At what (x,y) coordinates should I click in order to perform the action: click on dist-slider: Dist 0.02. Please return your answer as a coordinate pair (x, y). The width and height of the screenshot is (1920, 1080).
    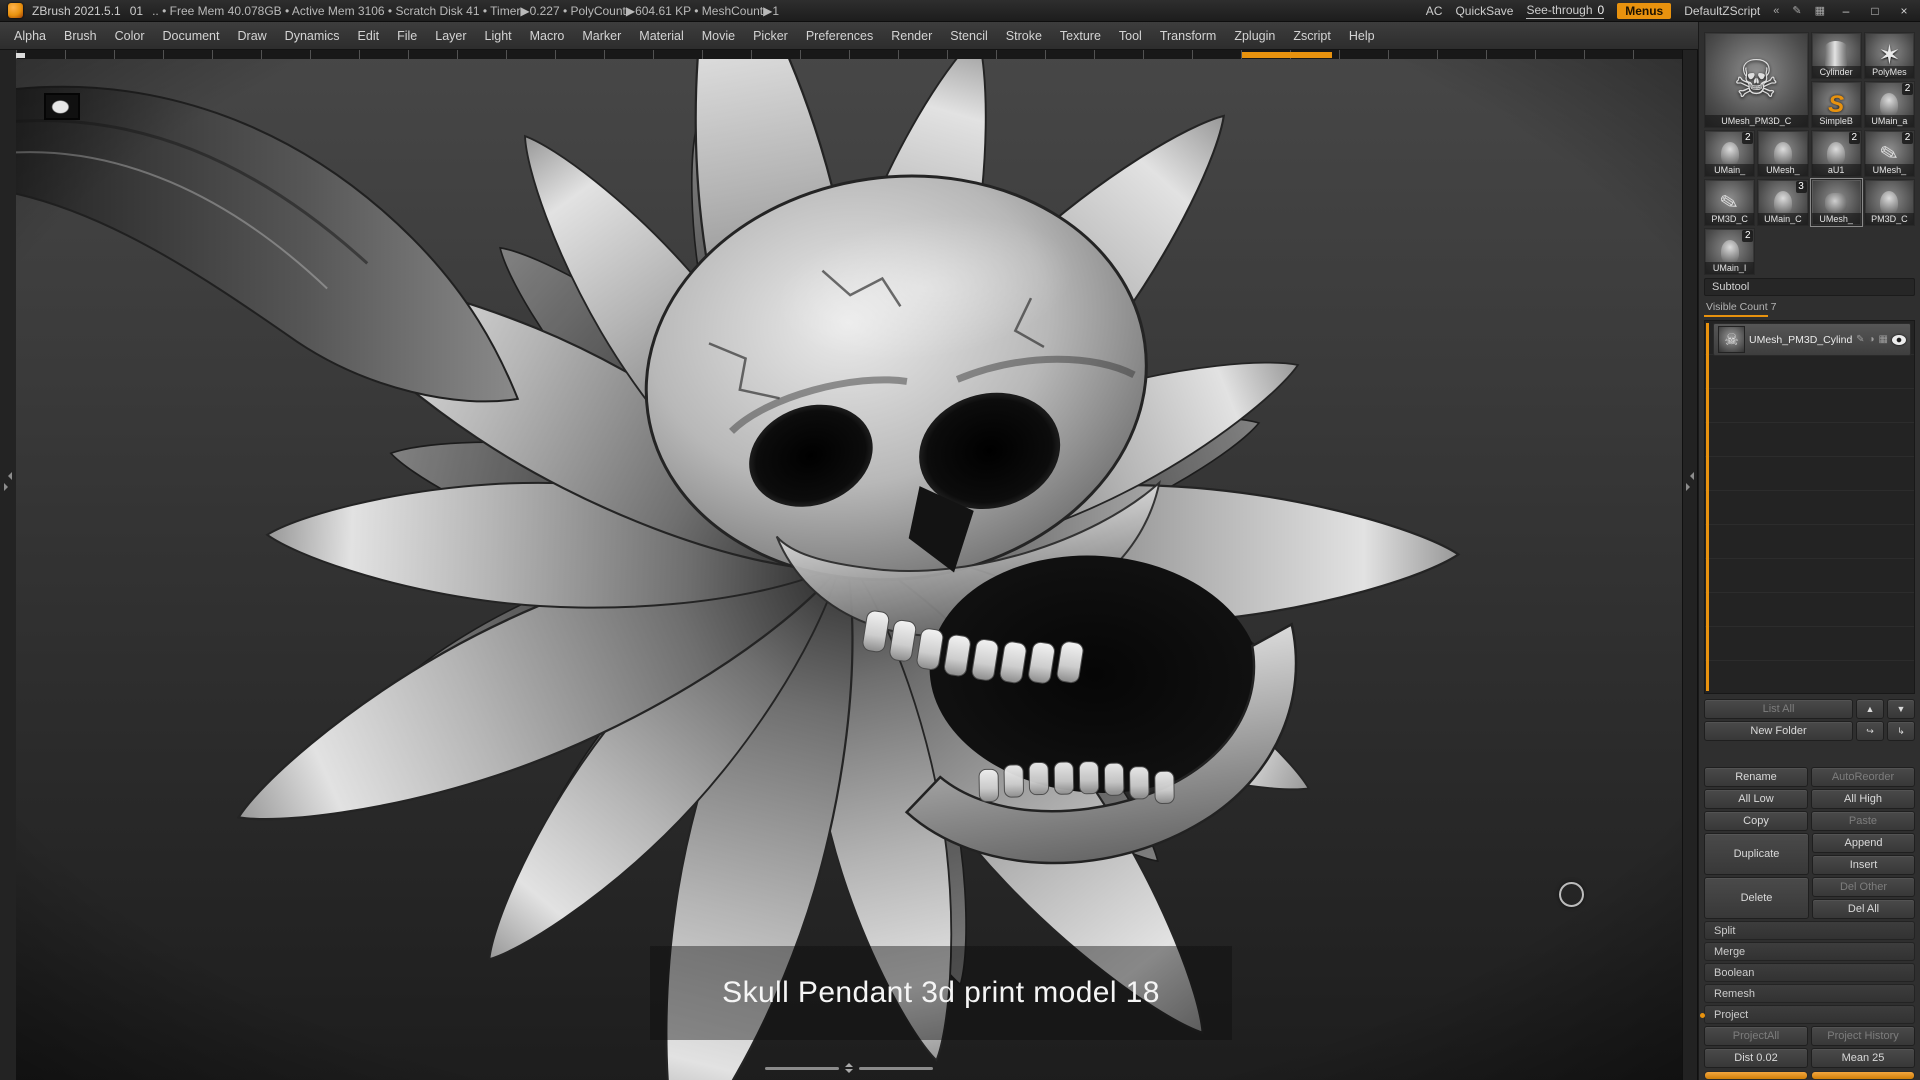
    Looking at the image, I should click on (1756, 1058).